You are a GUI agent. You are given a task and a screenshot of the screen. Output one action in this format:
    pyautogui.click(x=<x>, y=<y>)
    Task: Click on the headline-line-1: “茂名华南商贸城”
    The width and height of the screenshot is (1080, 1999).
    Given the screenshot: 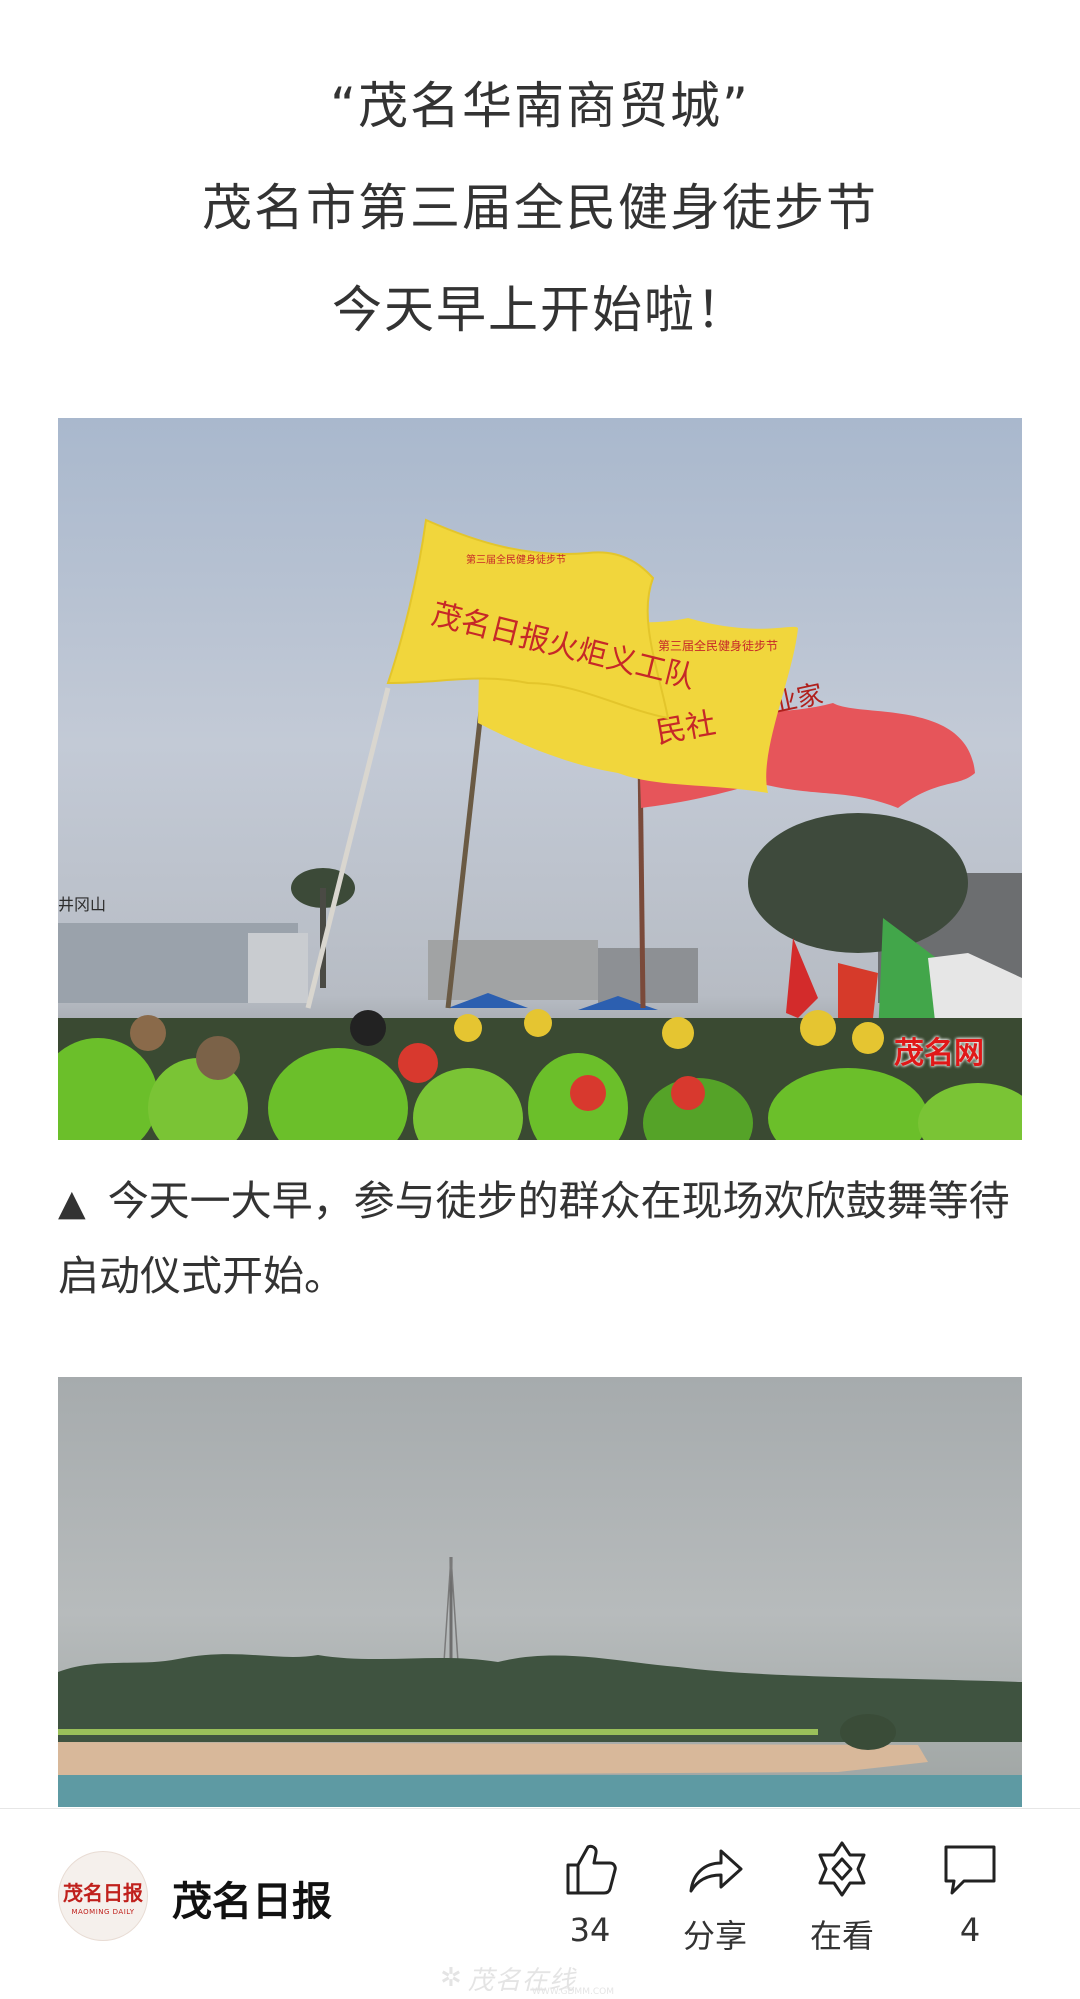 What is the action you would take?
    pyautogui.click(x=540, y=106)
    